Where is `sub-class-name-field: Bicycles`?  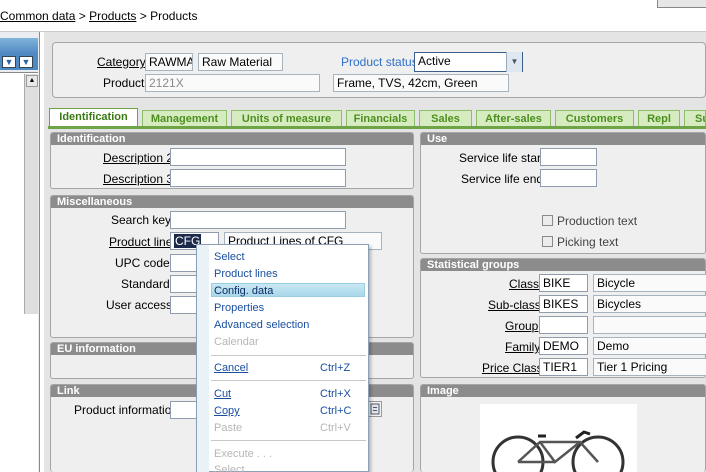
sub-class-name-field: Bicycles is located at coordinates (649, 304).